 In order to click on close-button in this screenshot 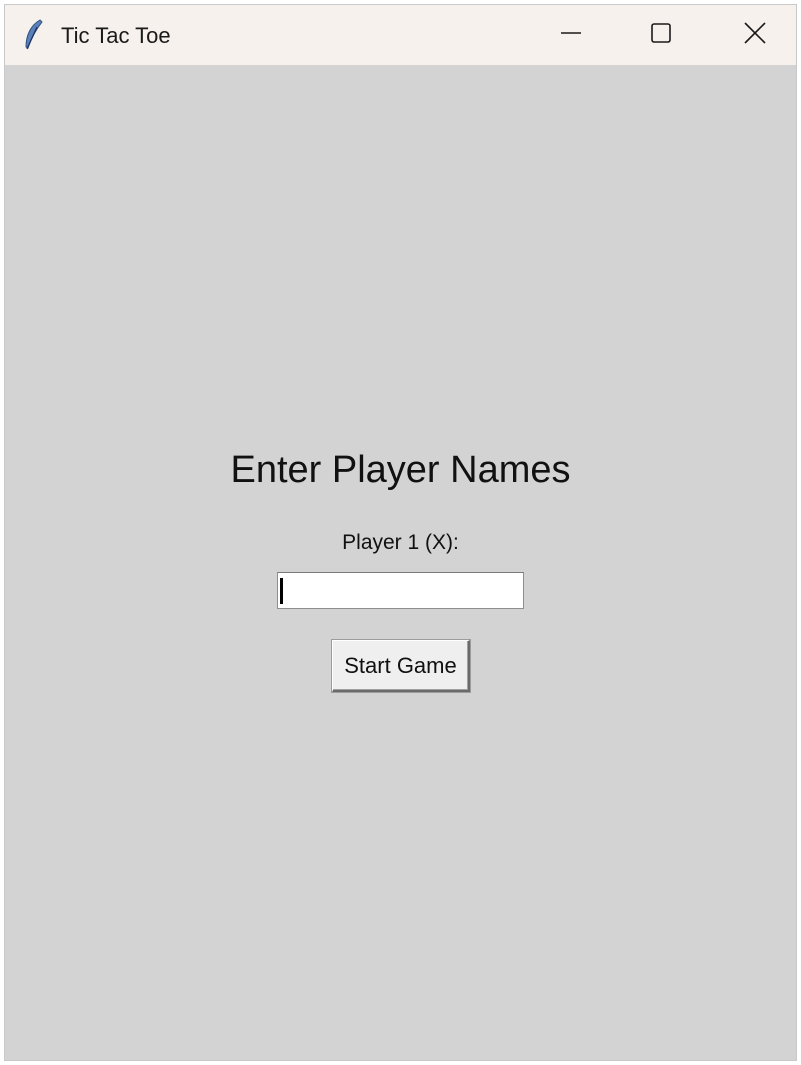, I will do `click(755, 35)`.